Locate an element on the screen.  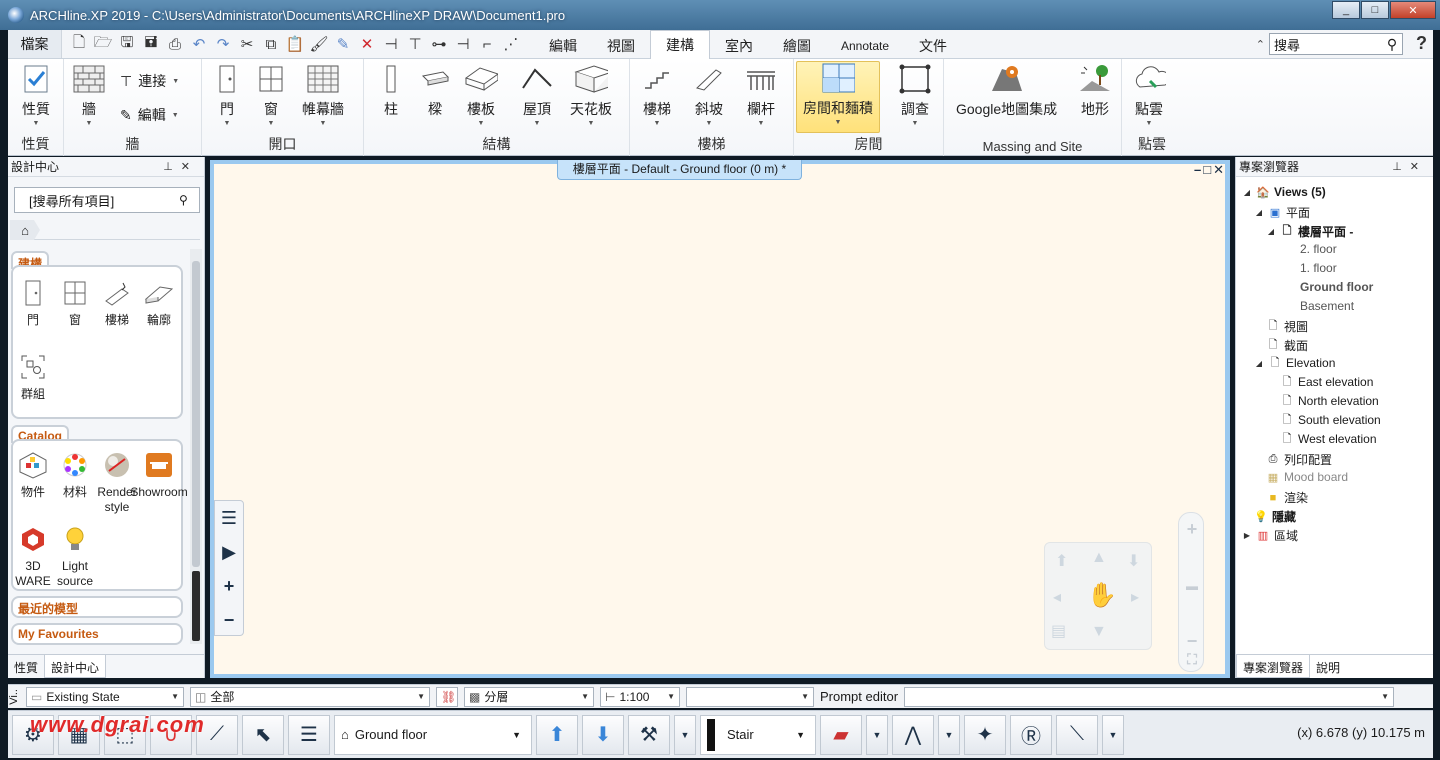
connect-button: ⊤ 連接 ▼ is located at coordinates (149, 81).